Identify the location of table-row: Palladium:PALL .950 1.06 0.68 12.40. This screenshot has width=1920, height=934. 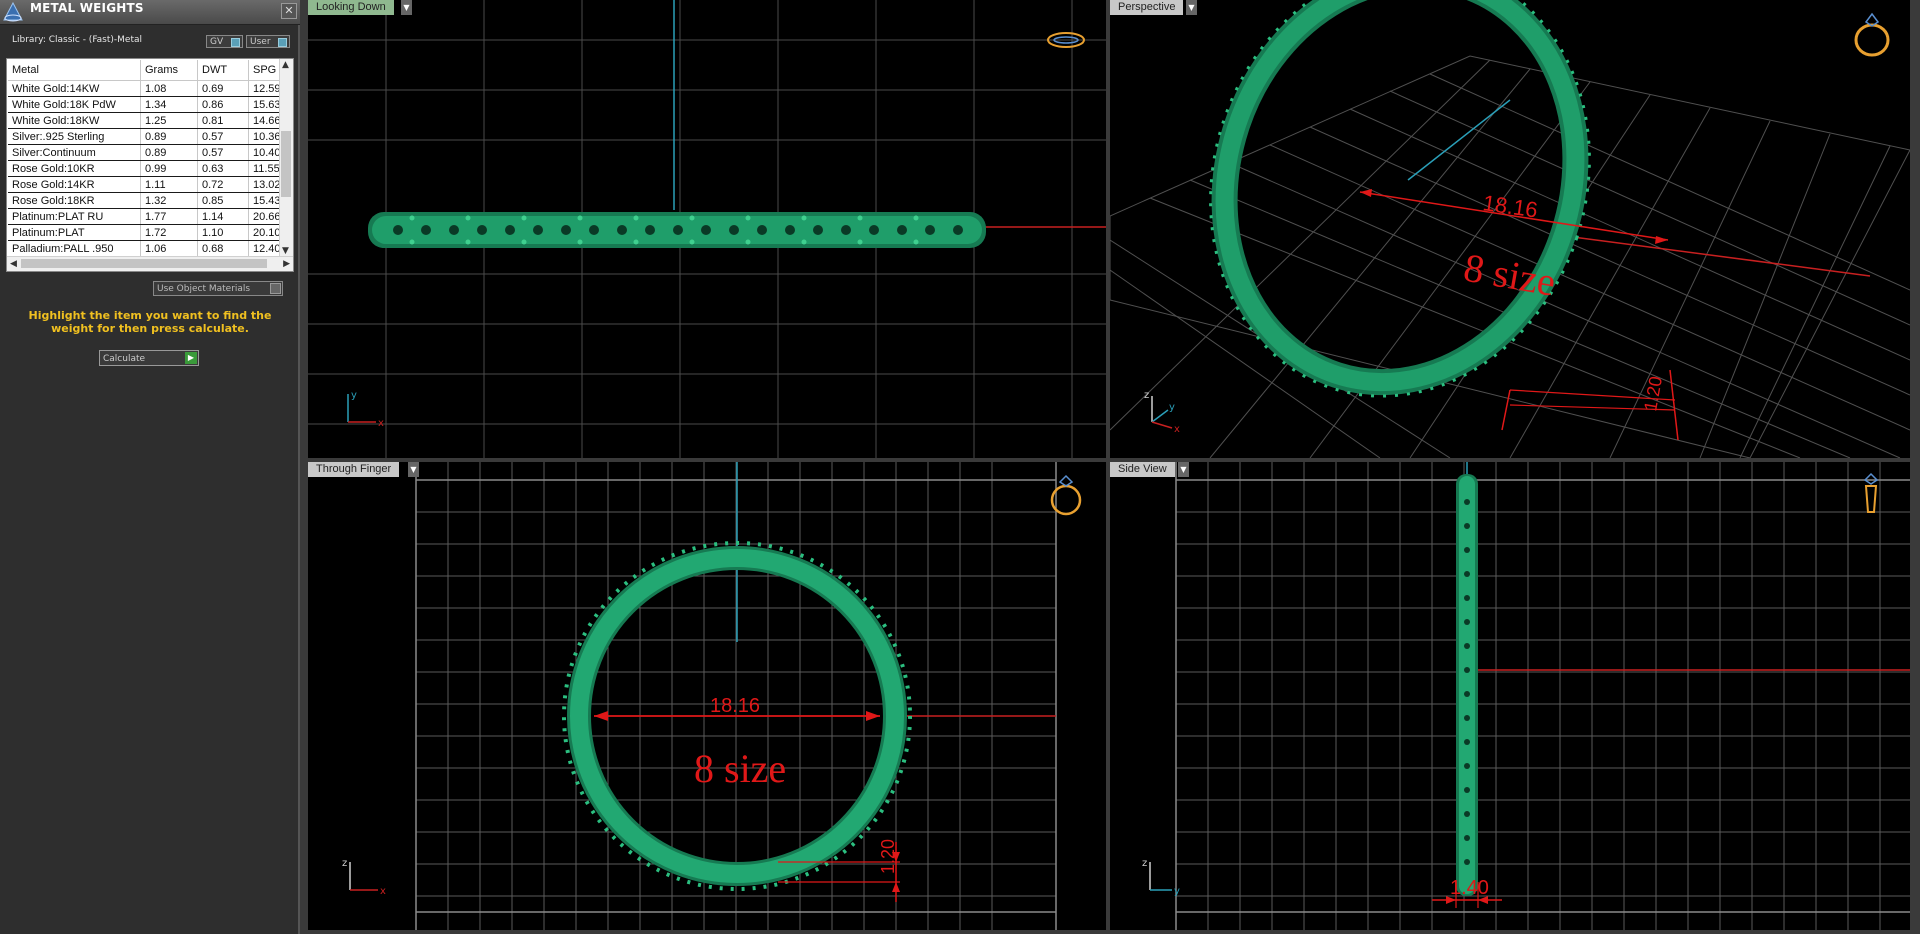
(149, 248).